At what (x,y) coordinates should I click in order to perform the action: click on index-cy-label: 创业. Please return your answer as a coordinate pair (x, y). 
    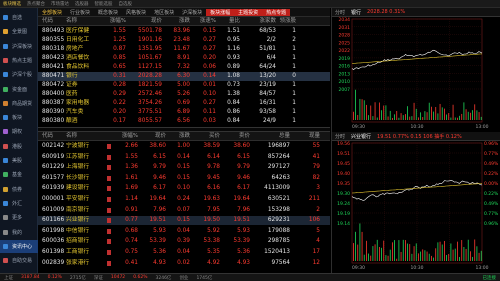
    Looking at the image, I should click on (184, 278).